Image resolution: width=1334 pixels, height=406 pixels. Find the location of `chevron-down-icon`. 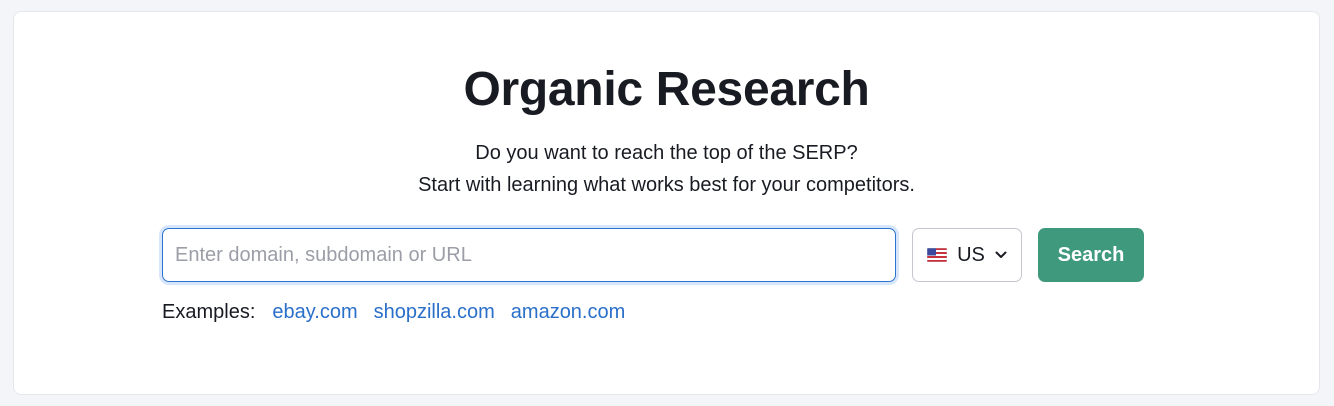

chevron-down-icon is located at coordinates (1001, 254).